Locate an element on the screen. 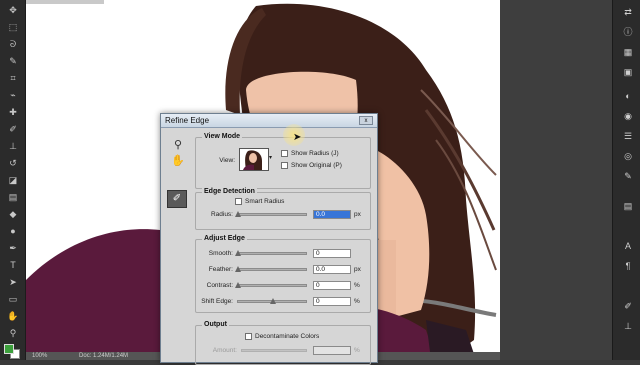 The width and height of the screenshot is (640, 365). output-title: Output is located at coordinates (215, 324).